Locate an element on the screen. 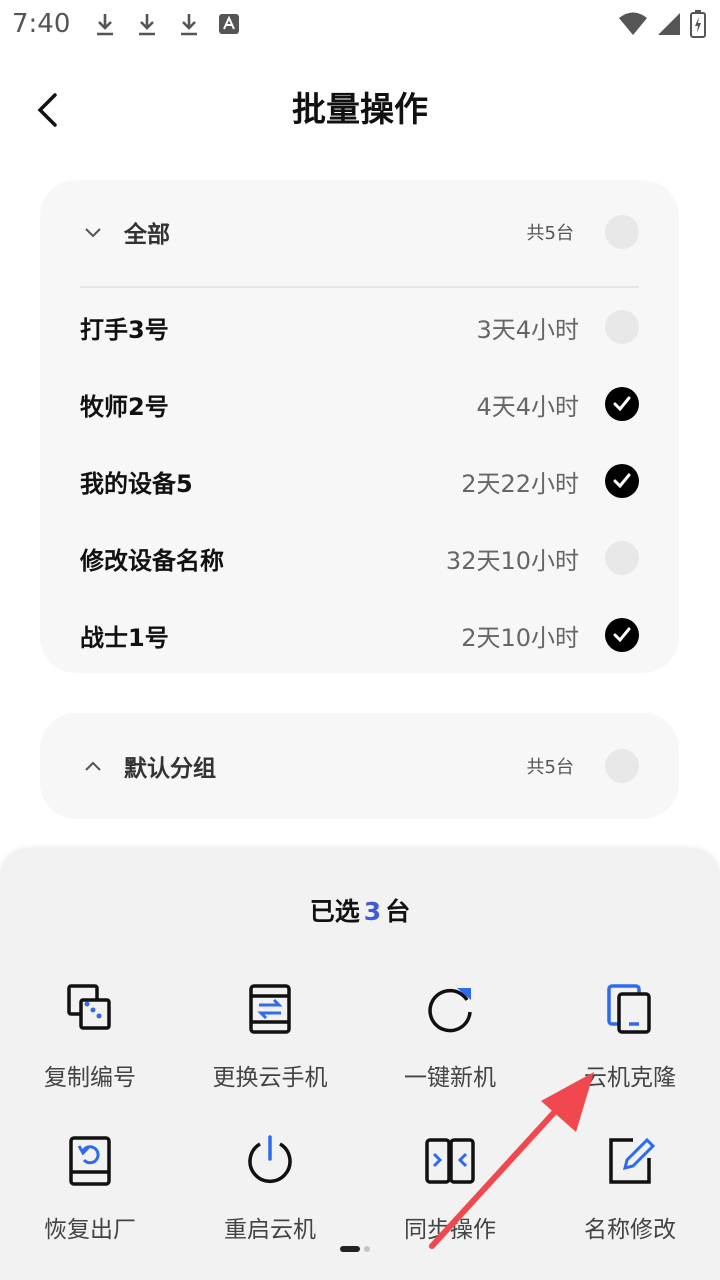 This screenshot has width=720, height=1280. device-row: 修改设备名称 32天10小时 is located at coordinates (359, 558).